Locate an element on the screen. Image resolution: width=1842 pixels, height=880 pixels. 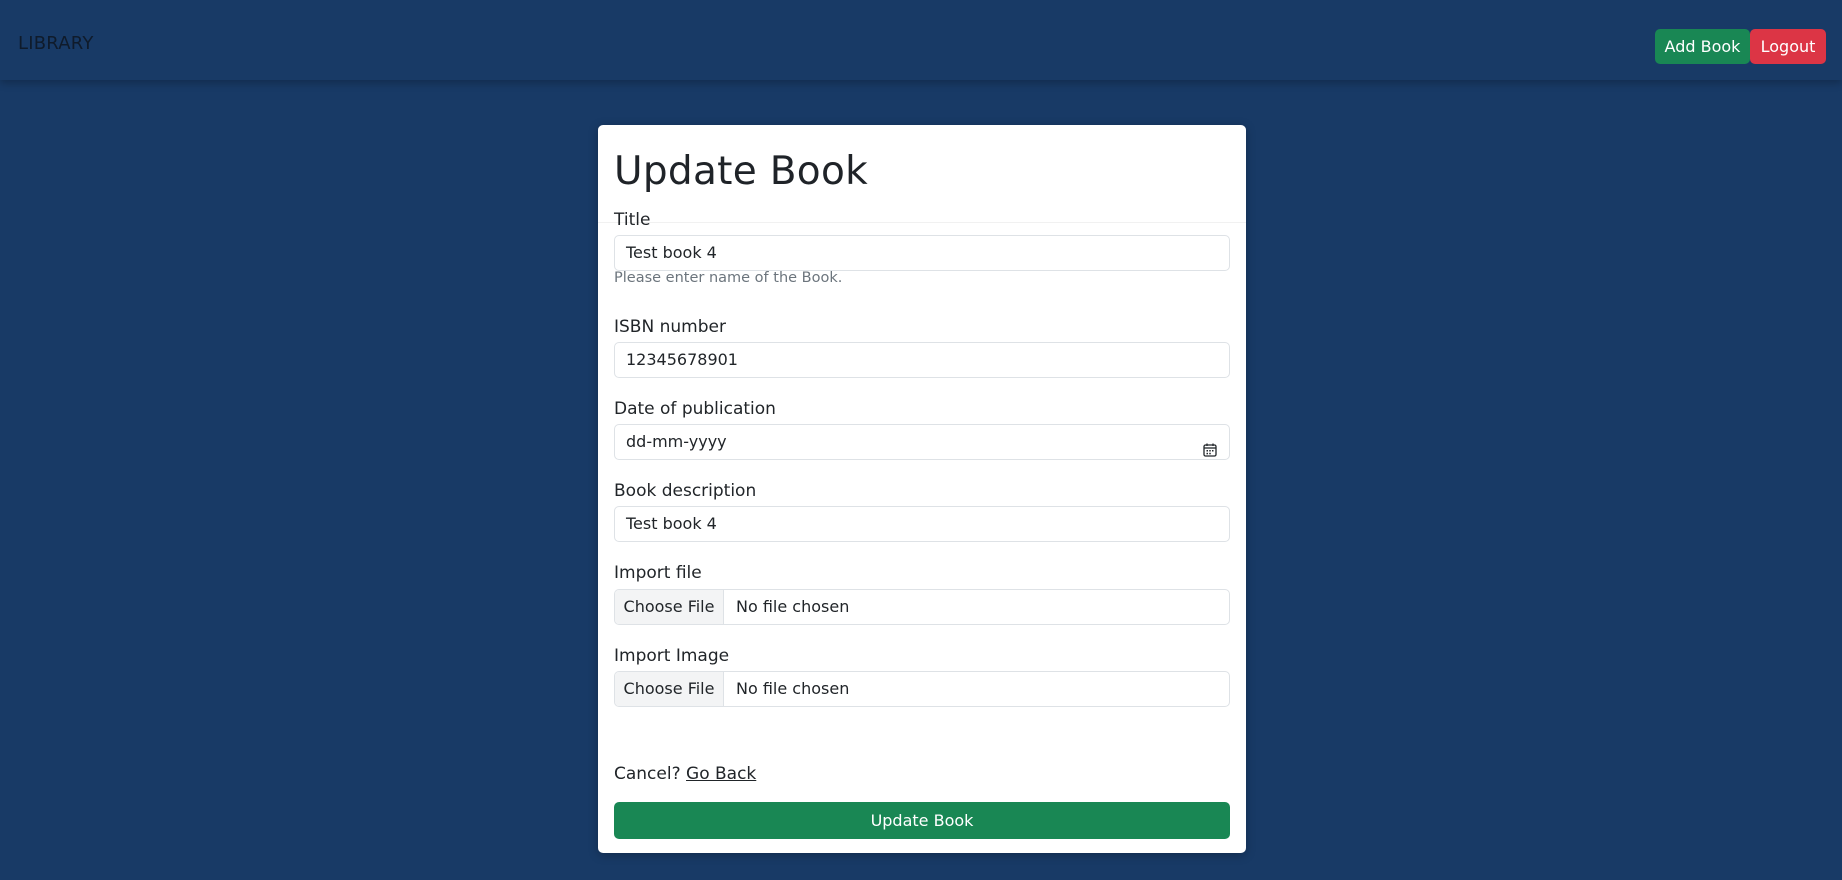
date-input: dd-mm-yyyy is located at coordinates (922, 442).